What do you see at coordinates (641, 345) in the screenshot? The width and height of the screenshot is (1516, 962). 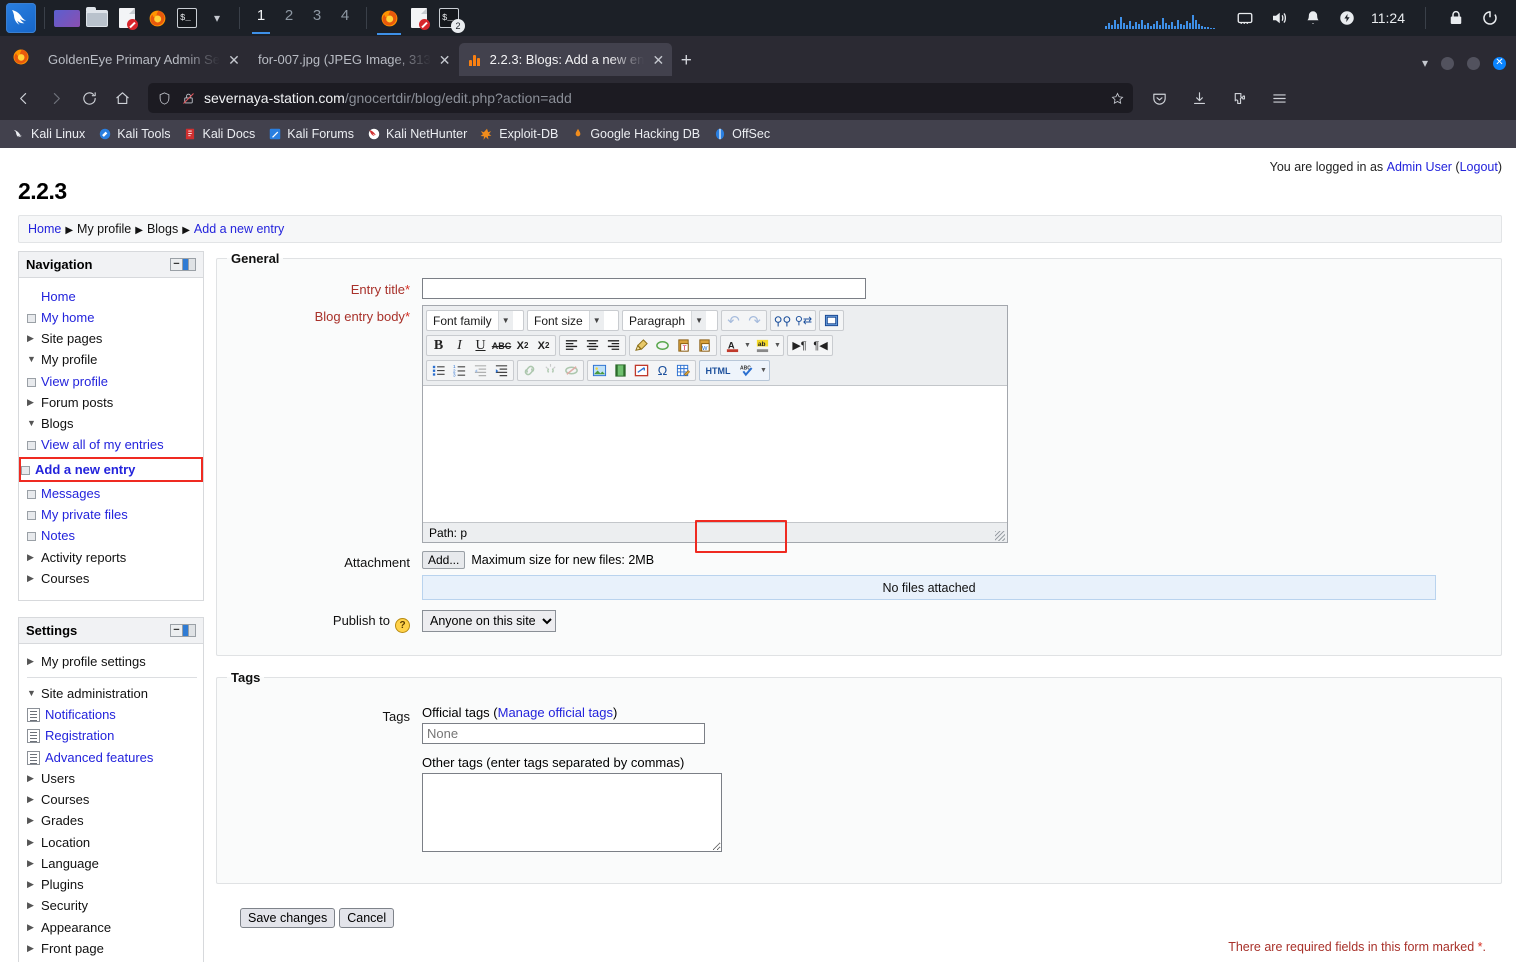 I see `clean-formatting-icon` at bounding box center [641, 345].